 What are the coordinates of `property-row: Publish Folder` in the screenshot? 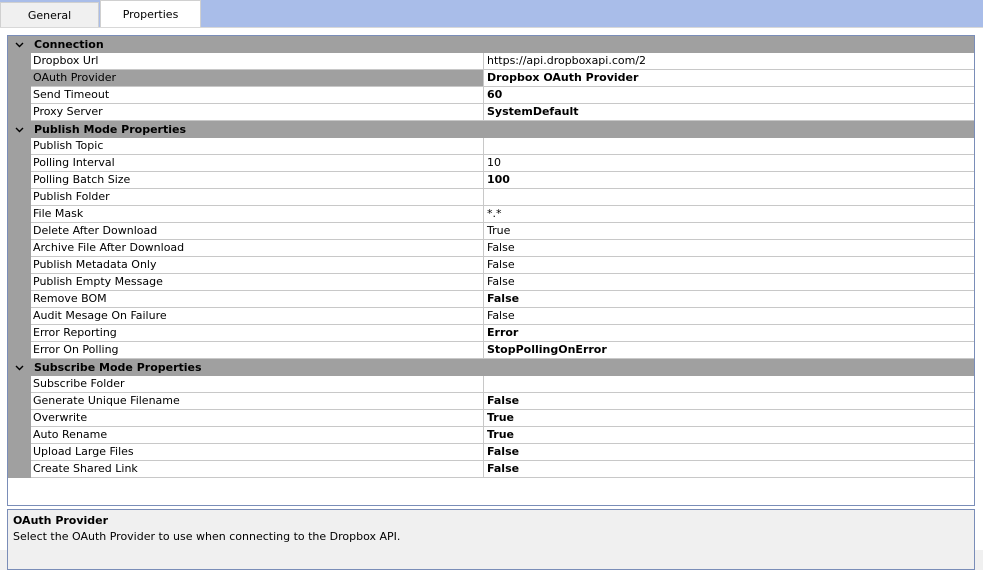 It's located at (491, 197).